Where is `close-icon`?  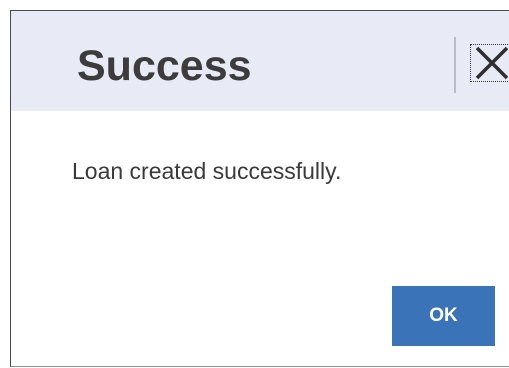
close-icon is located at coordinates (490, 63).